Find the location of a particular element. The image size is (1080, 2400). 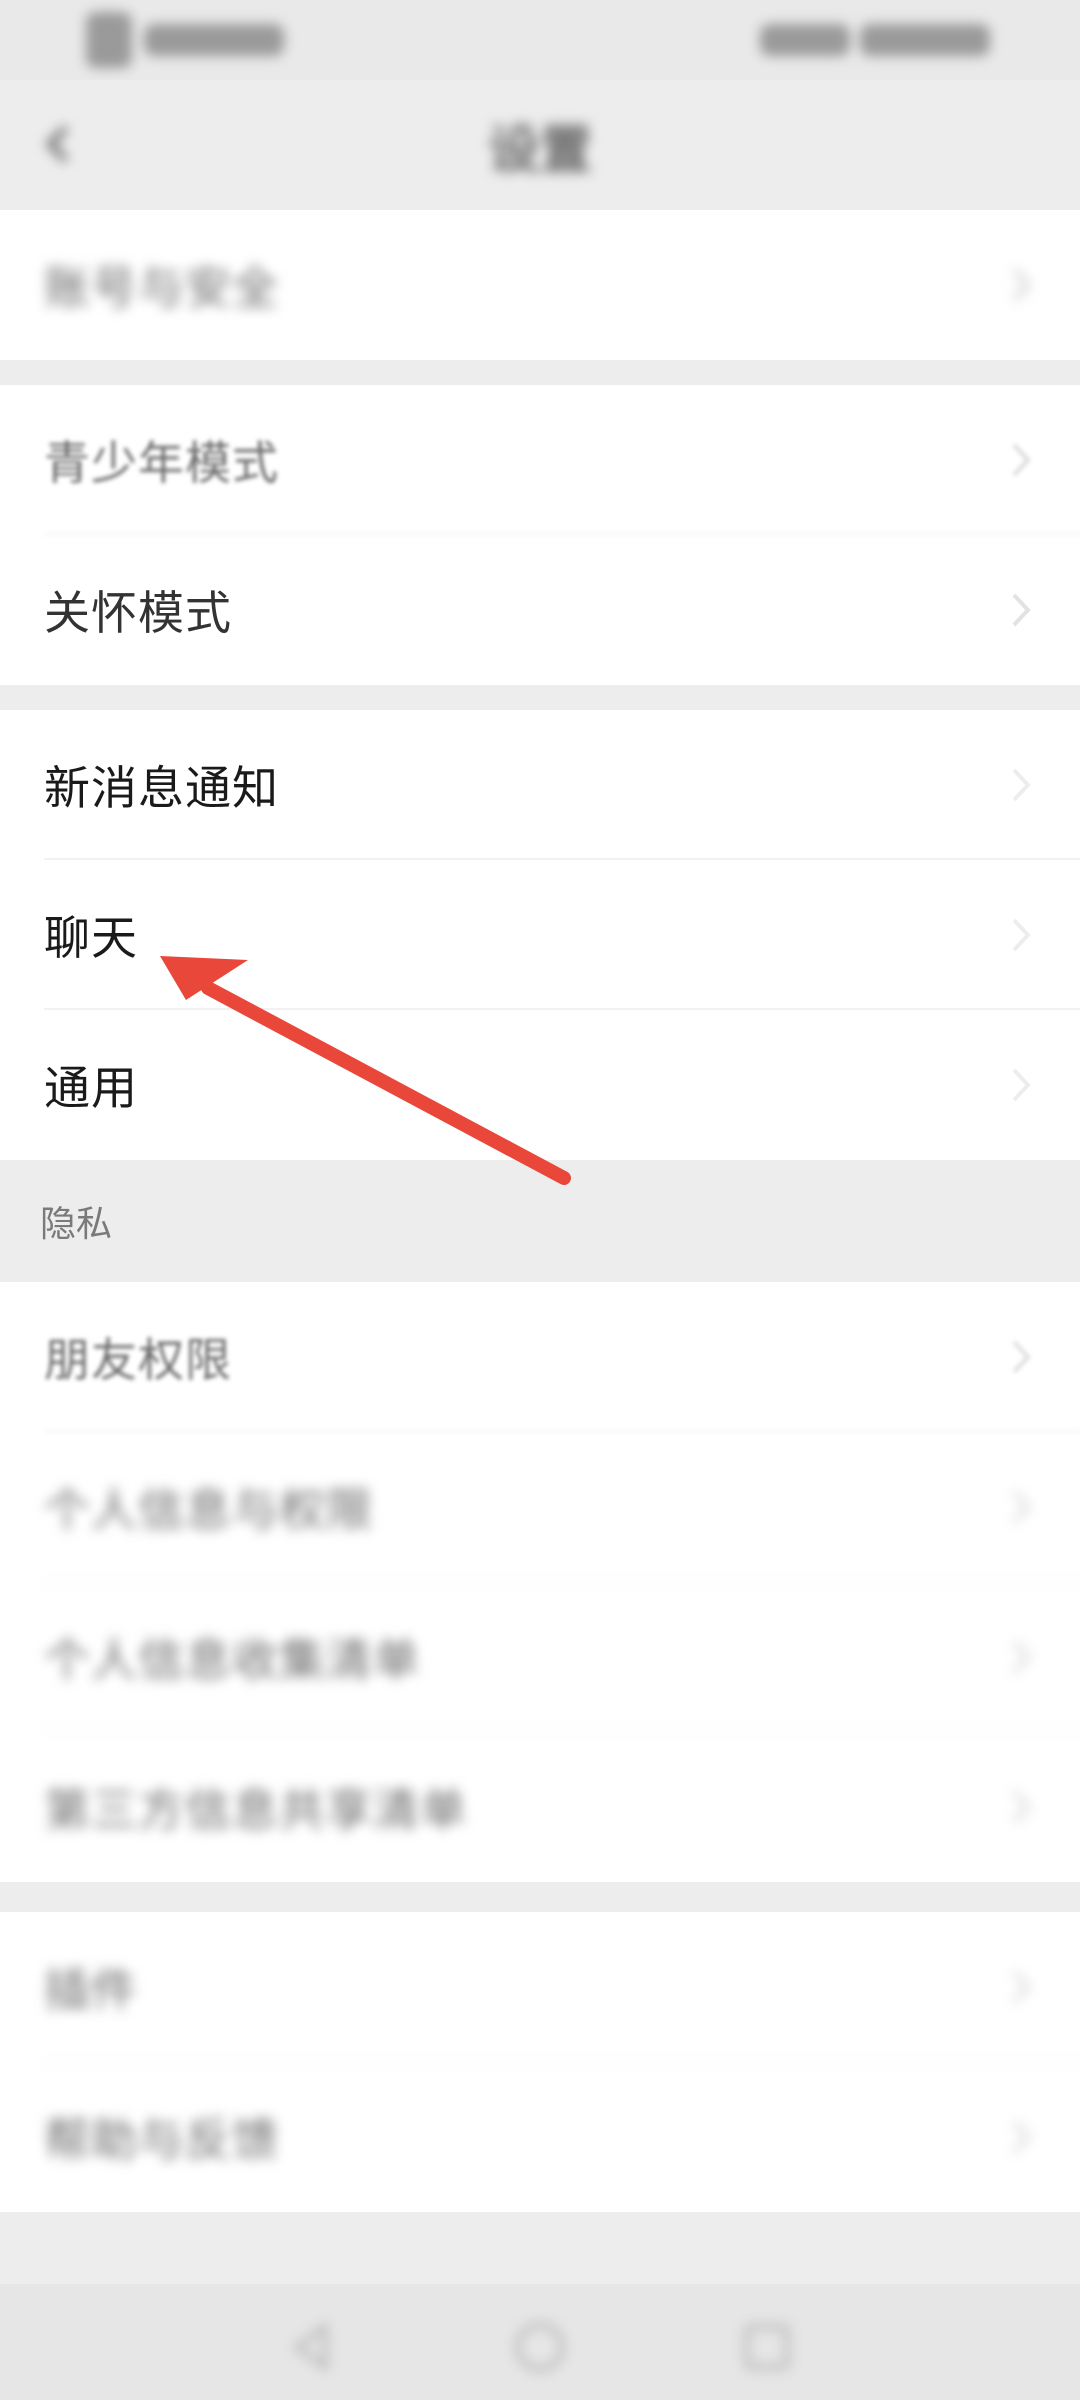

triangle-back-icon is located at coordinates (310, 2347).